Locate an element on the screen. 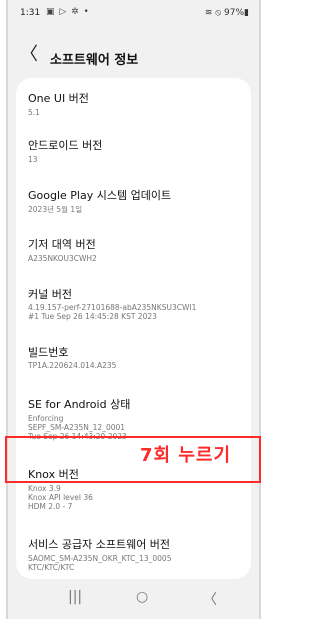 This screenshot has height=619, width=320. item-label: 커널 버전 is located at coordinates (50, 294).